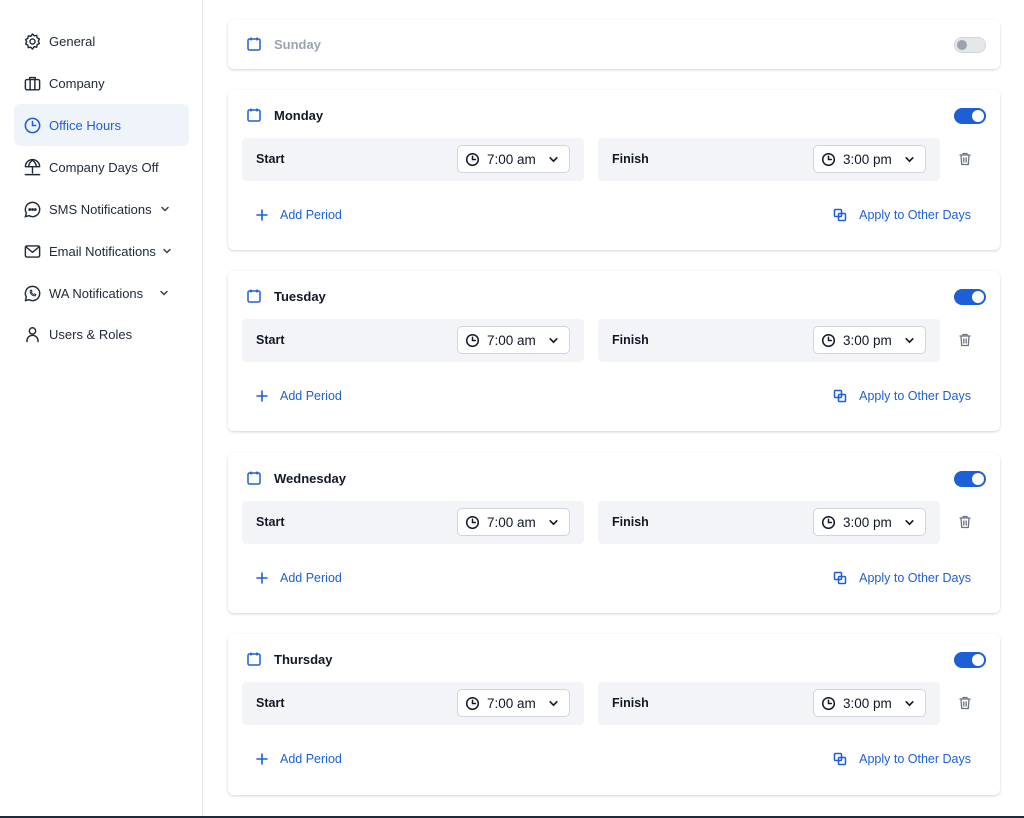 The height and width of the screenshot is (818, 1024). I want to click on sidebar-item-company-days-off: Company Days Off, so click(101, 167).